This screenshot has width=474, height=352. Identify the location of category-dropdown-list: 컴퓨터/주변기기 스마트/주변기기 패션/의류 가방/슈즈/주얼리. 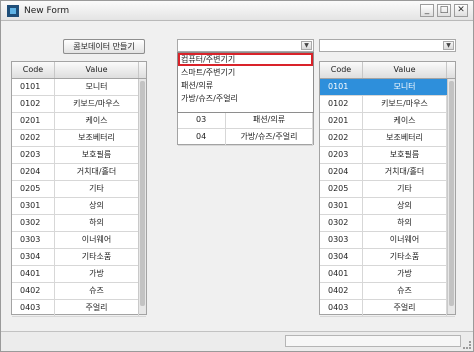
(245, 82).